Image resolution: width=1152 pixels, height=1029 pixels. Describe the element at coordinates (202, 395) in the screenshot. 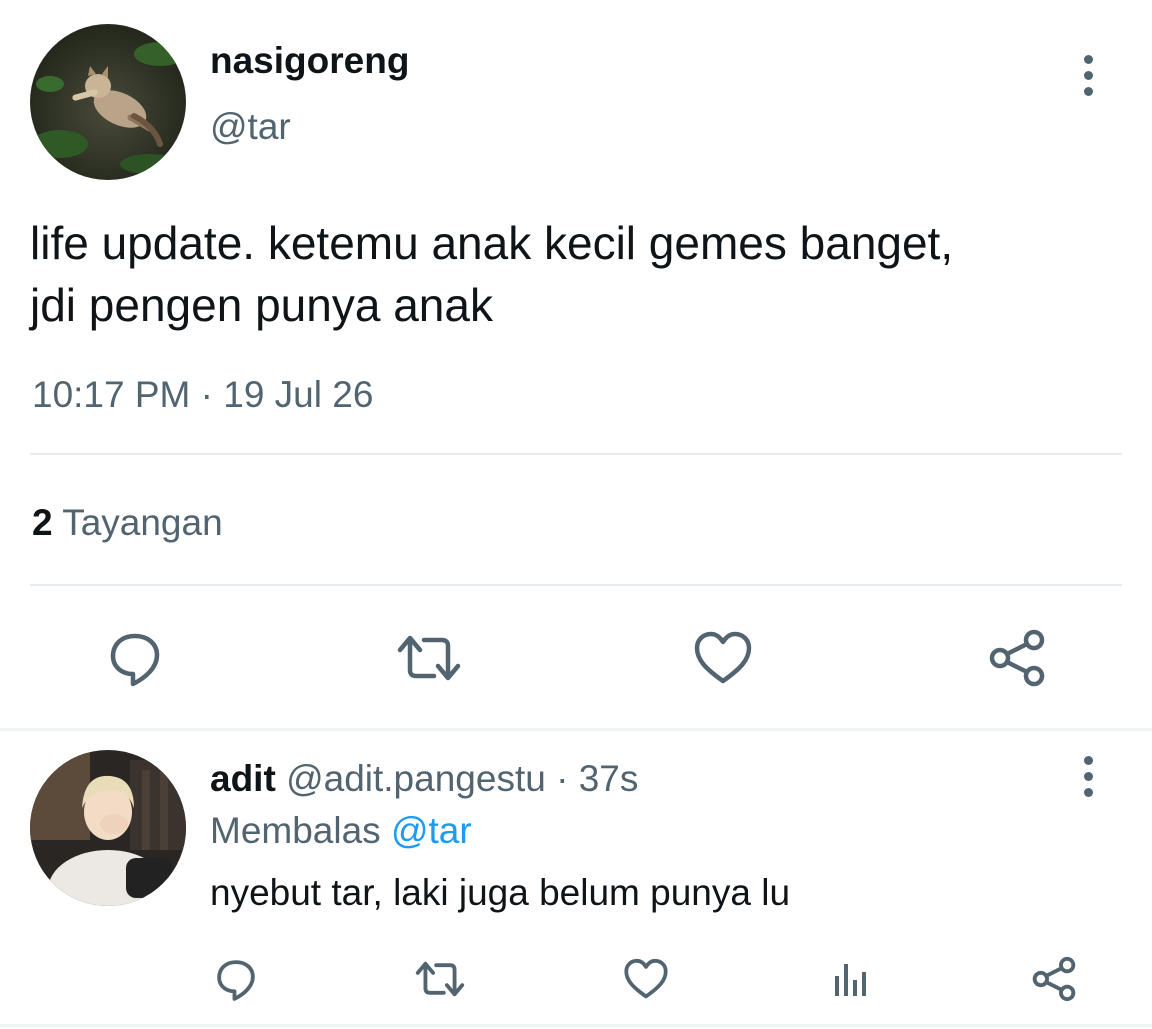

I see `tweet-timestamp: 10:17 PM · 19 Jul 26` at that location.